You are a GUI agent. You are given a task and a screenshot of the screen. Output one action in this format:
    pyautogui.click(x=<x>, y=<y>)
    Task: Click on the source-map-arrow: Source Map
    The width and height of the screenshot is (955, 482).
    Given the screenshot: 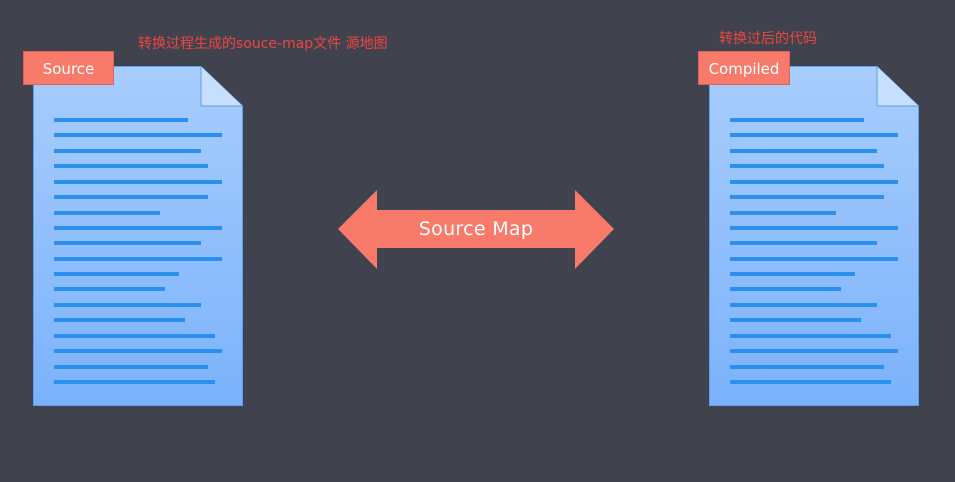 What is the action you would take?
    pyautogui.click(x=476, y=230)
    